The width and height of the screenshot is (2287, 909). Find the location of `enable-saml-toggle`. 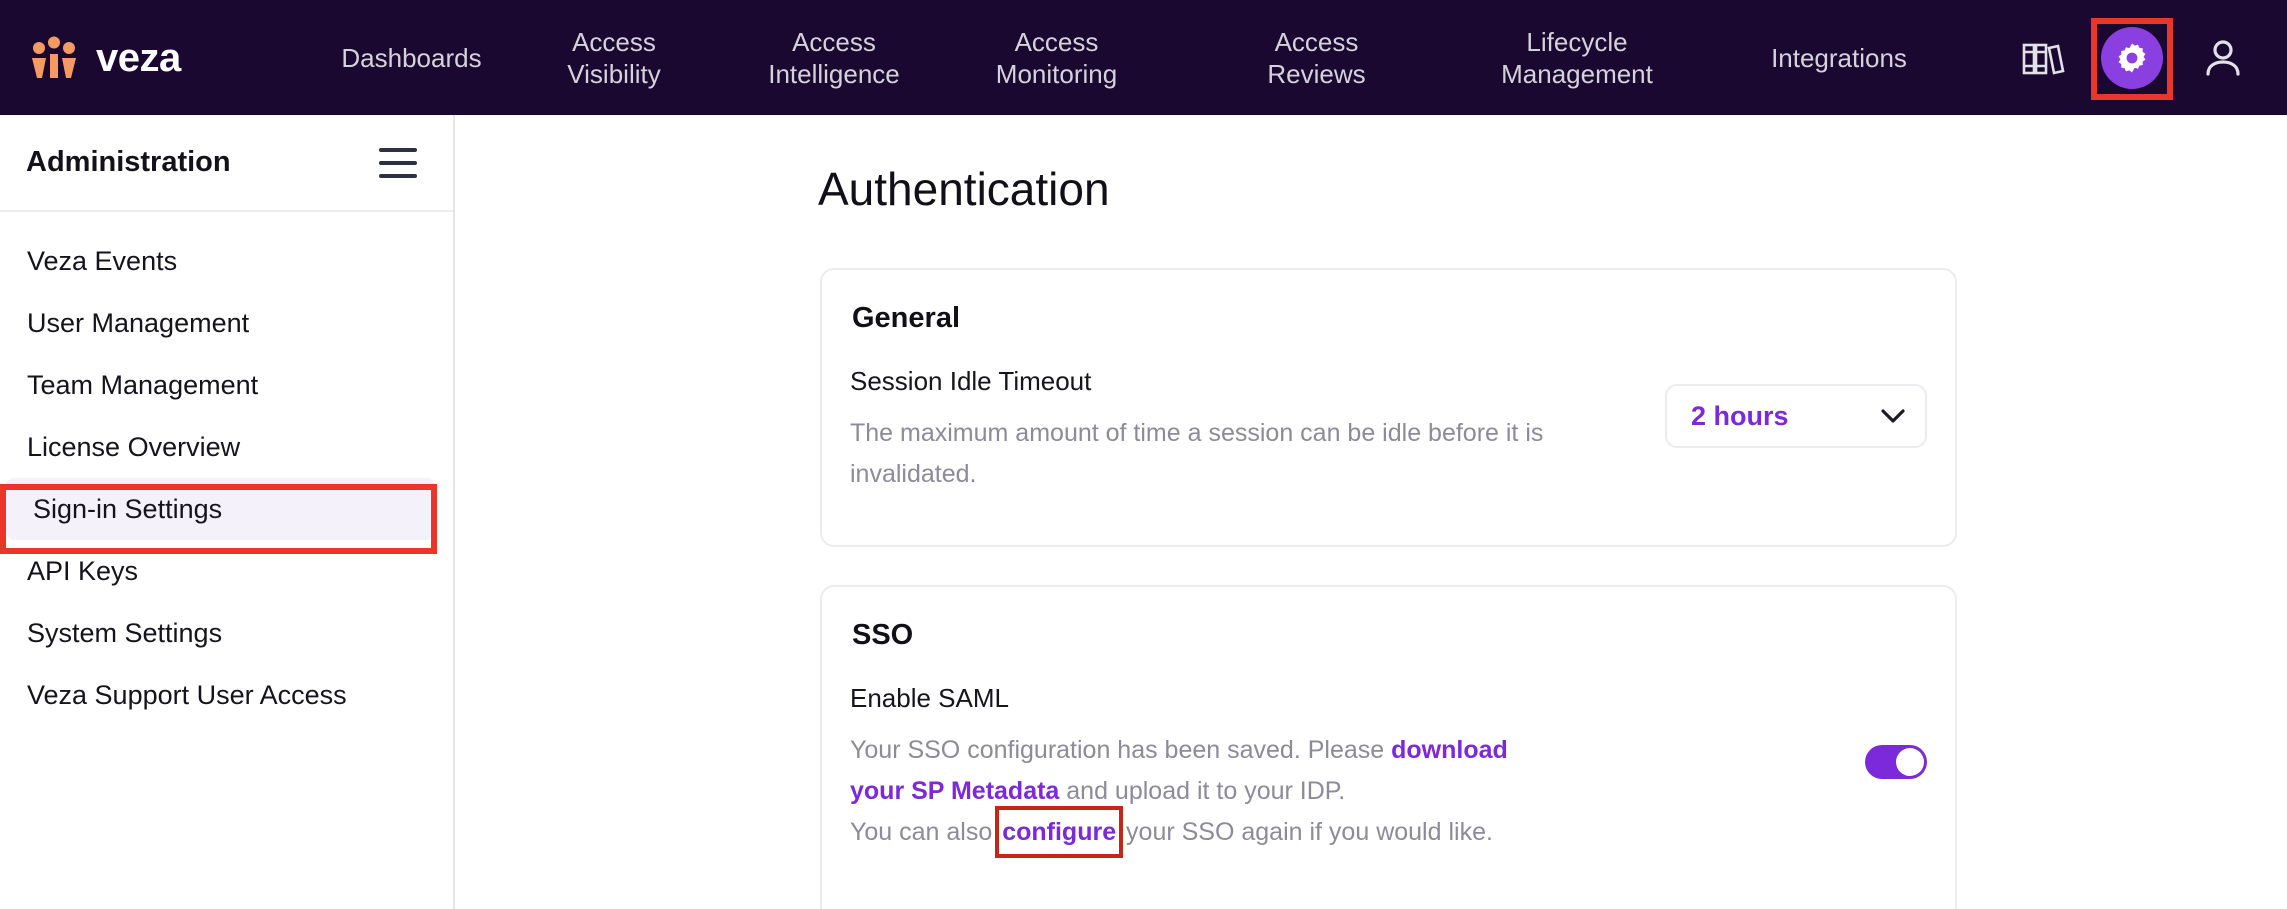

enable-saml-toggle is located at coordinates (1896, 762).